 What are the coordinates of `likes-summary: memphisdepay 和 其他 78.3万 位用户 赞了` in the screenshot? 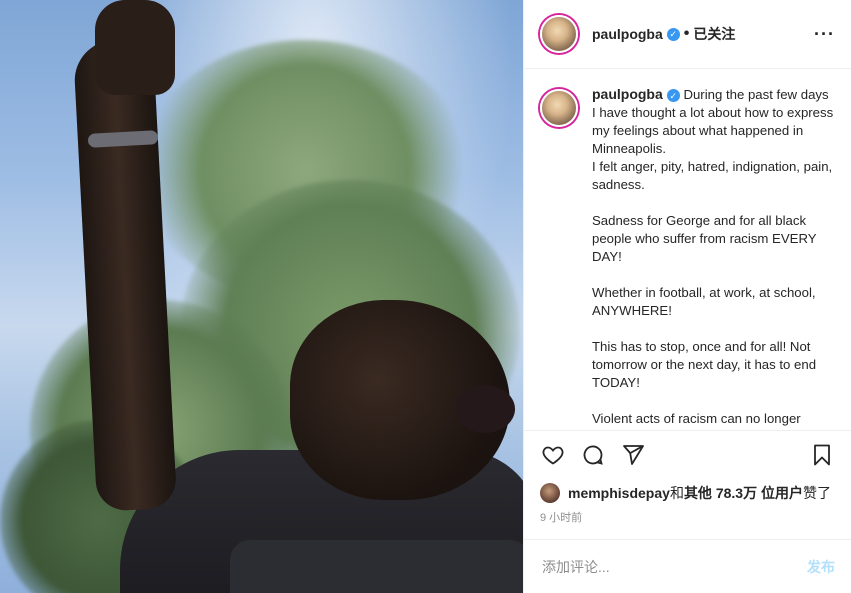 It's located at (687, 493).